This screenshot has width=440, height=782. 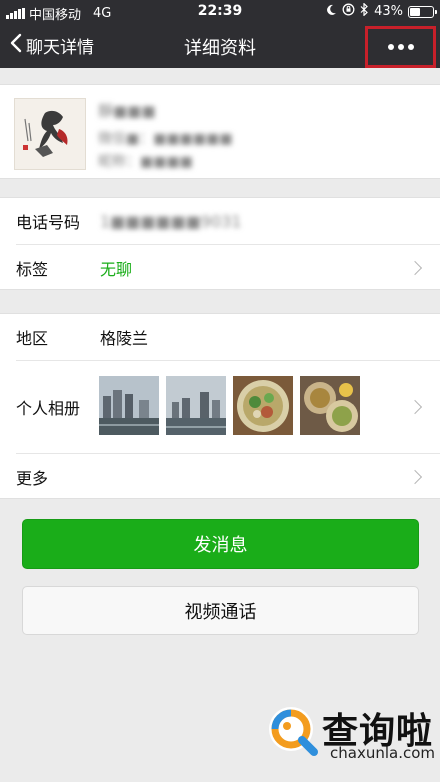 What do you see at coordinates (220, 337) in the screenshot?
I see `region-row: 地区 格陵兰` at bounding box center [220, 337].